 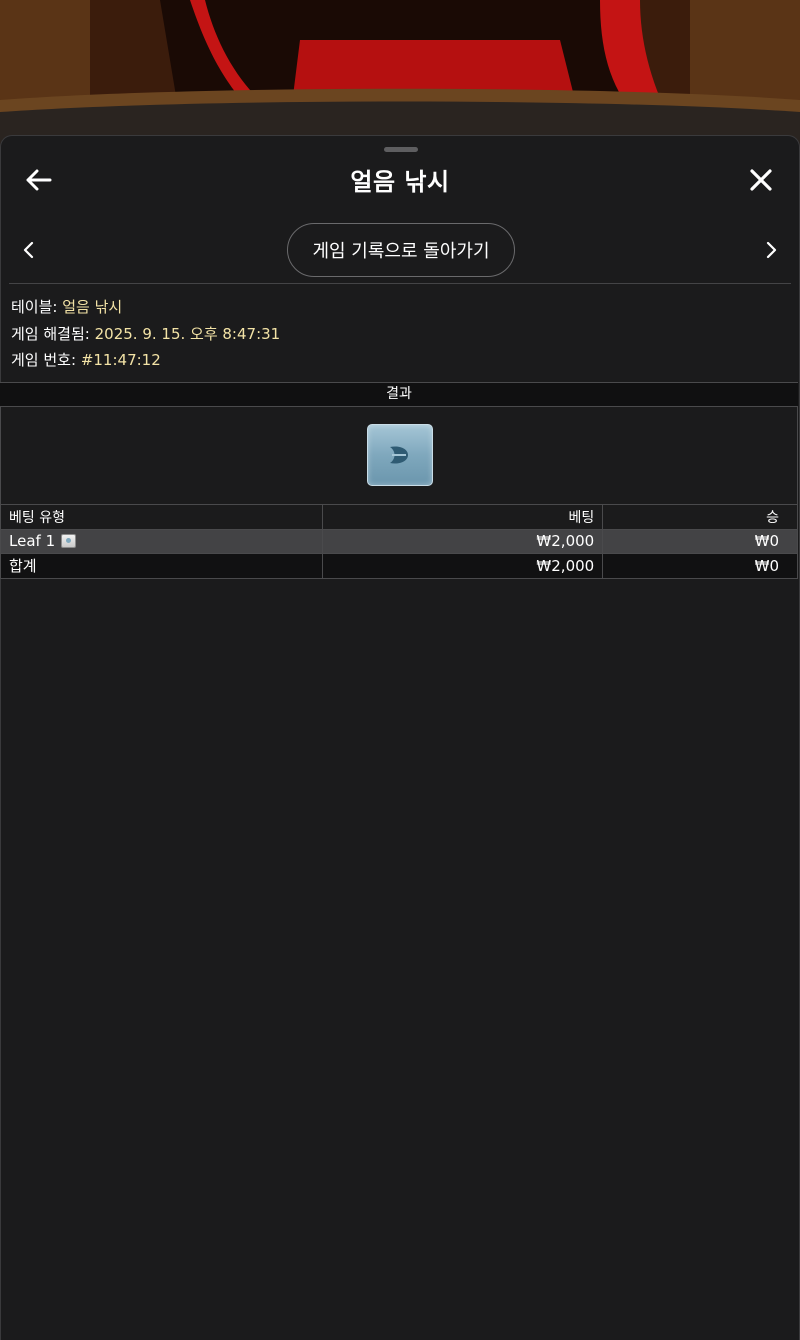 I want to click on game-number-value: #11:47:12, so click(x=120, y=360).